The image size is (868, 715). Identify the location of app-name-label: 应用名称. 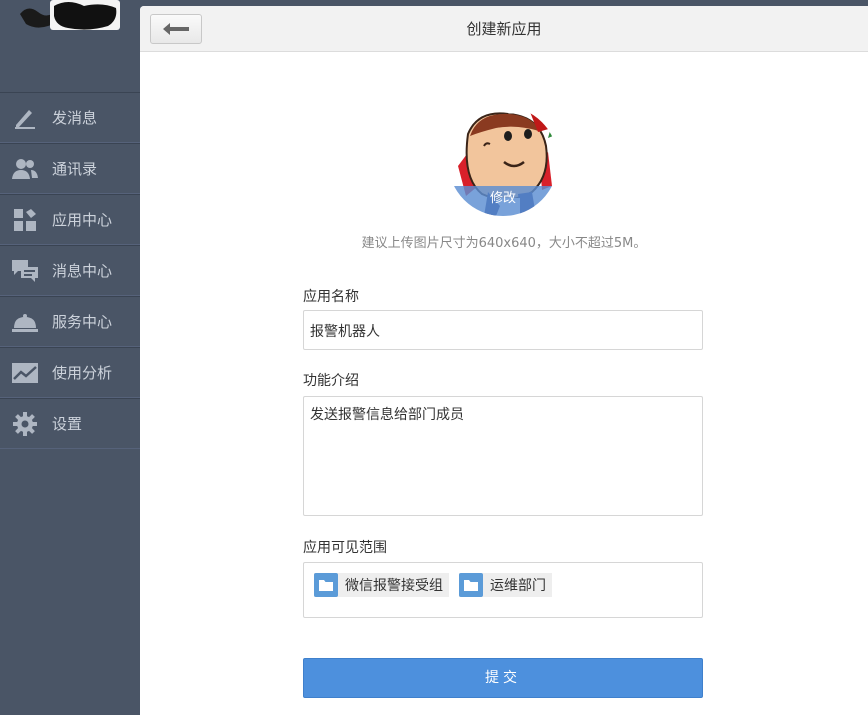
(331, 297).